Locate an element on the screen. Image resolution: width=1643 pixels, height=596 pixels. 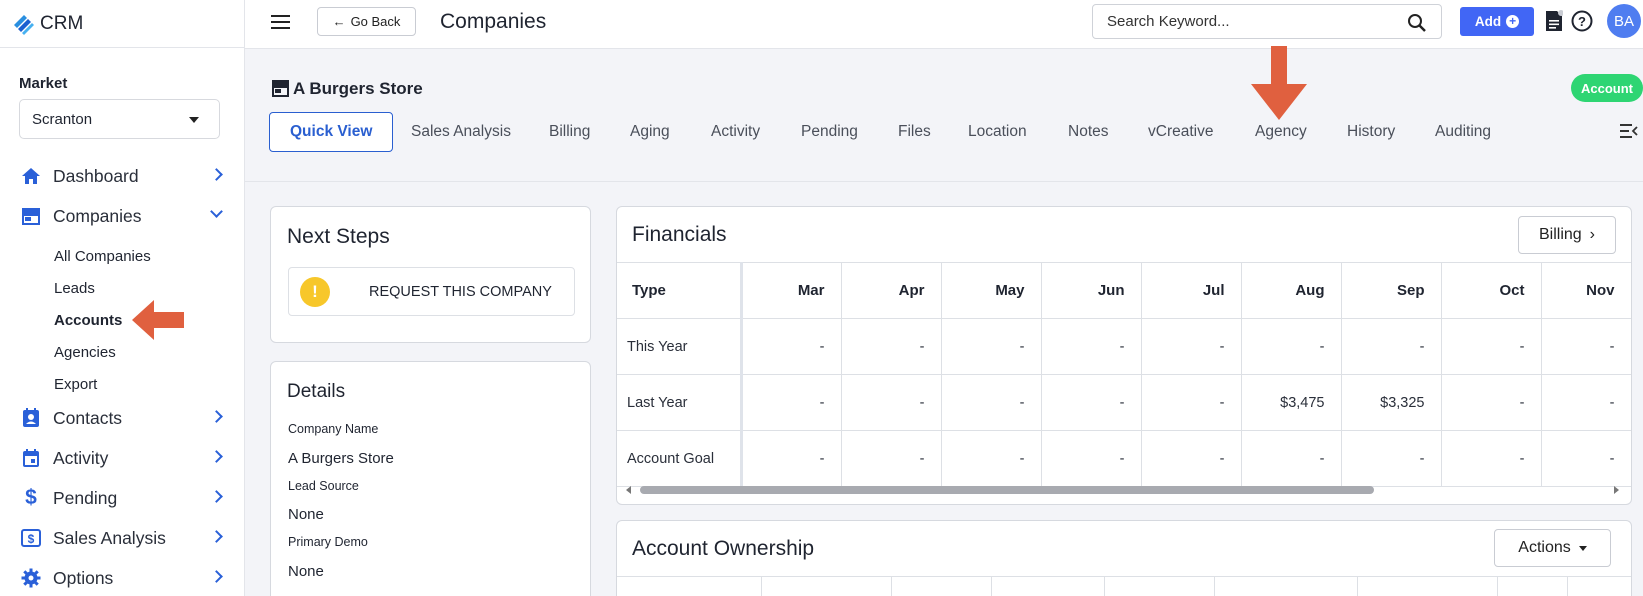
tab-sales-analysis: Sales Analysis is located at coordinates (461, 132).